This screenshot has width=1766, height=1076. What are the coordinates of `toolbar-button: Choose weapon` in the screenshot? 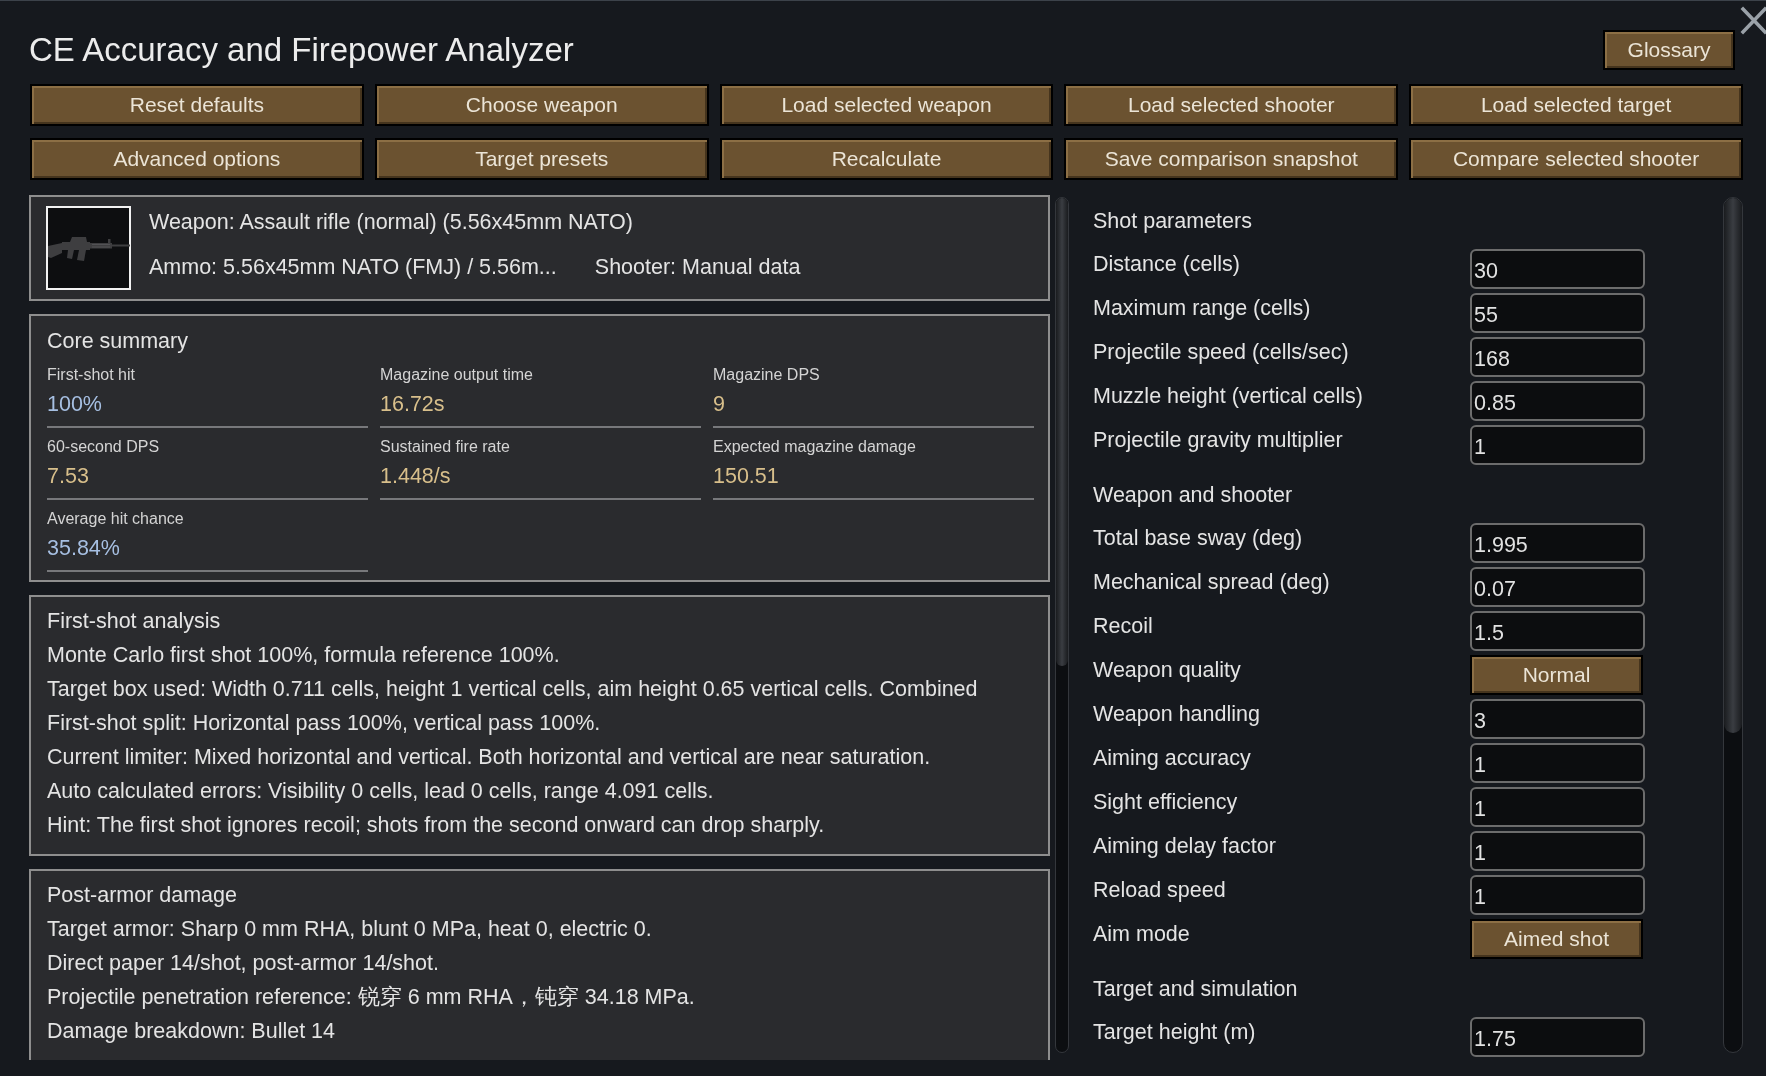 It's located at (541, 105).